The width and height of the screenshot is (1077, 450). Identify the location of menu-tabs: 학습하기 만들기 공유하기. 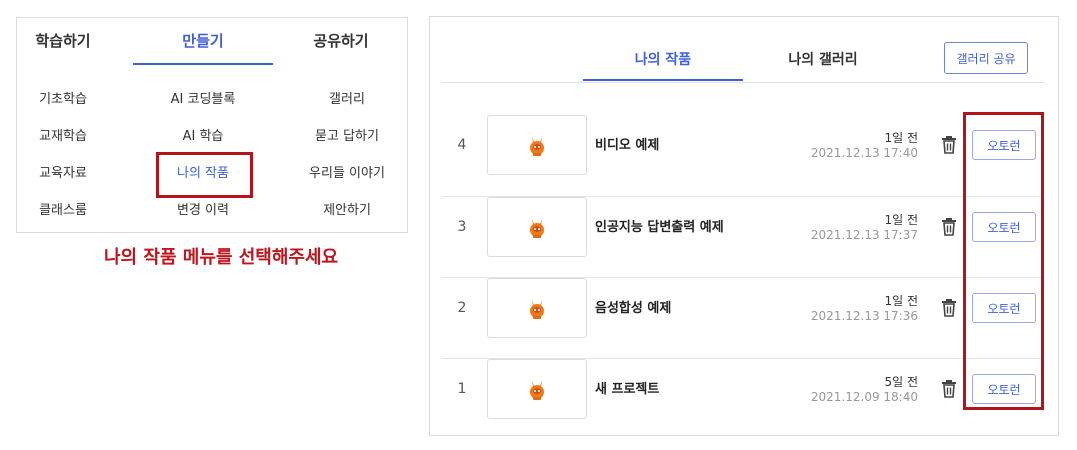
(212, 42).